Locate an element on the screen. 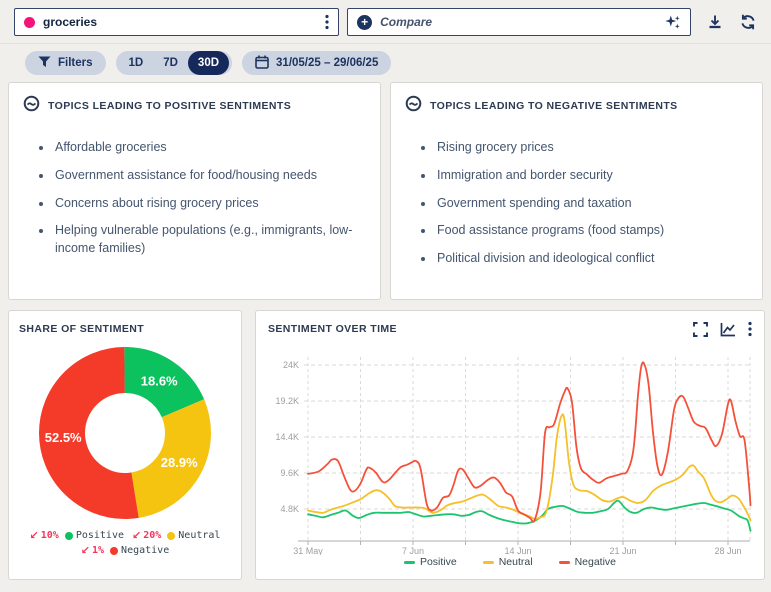 Image resolution: width=771 pixels, height=592 pixels. negative-topics-header: TOPICS LEADING TO NEGATIVE SENTIMENTS is located at coordinates (576, 106).